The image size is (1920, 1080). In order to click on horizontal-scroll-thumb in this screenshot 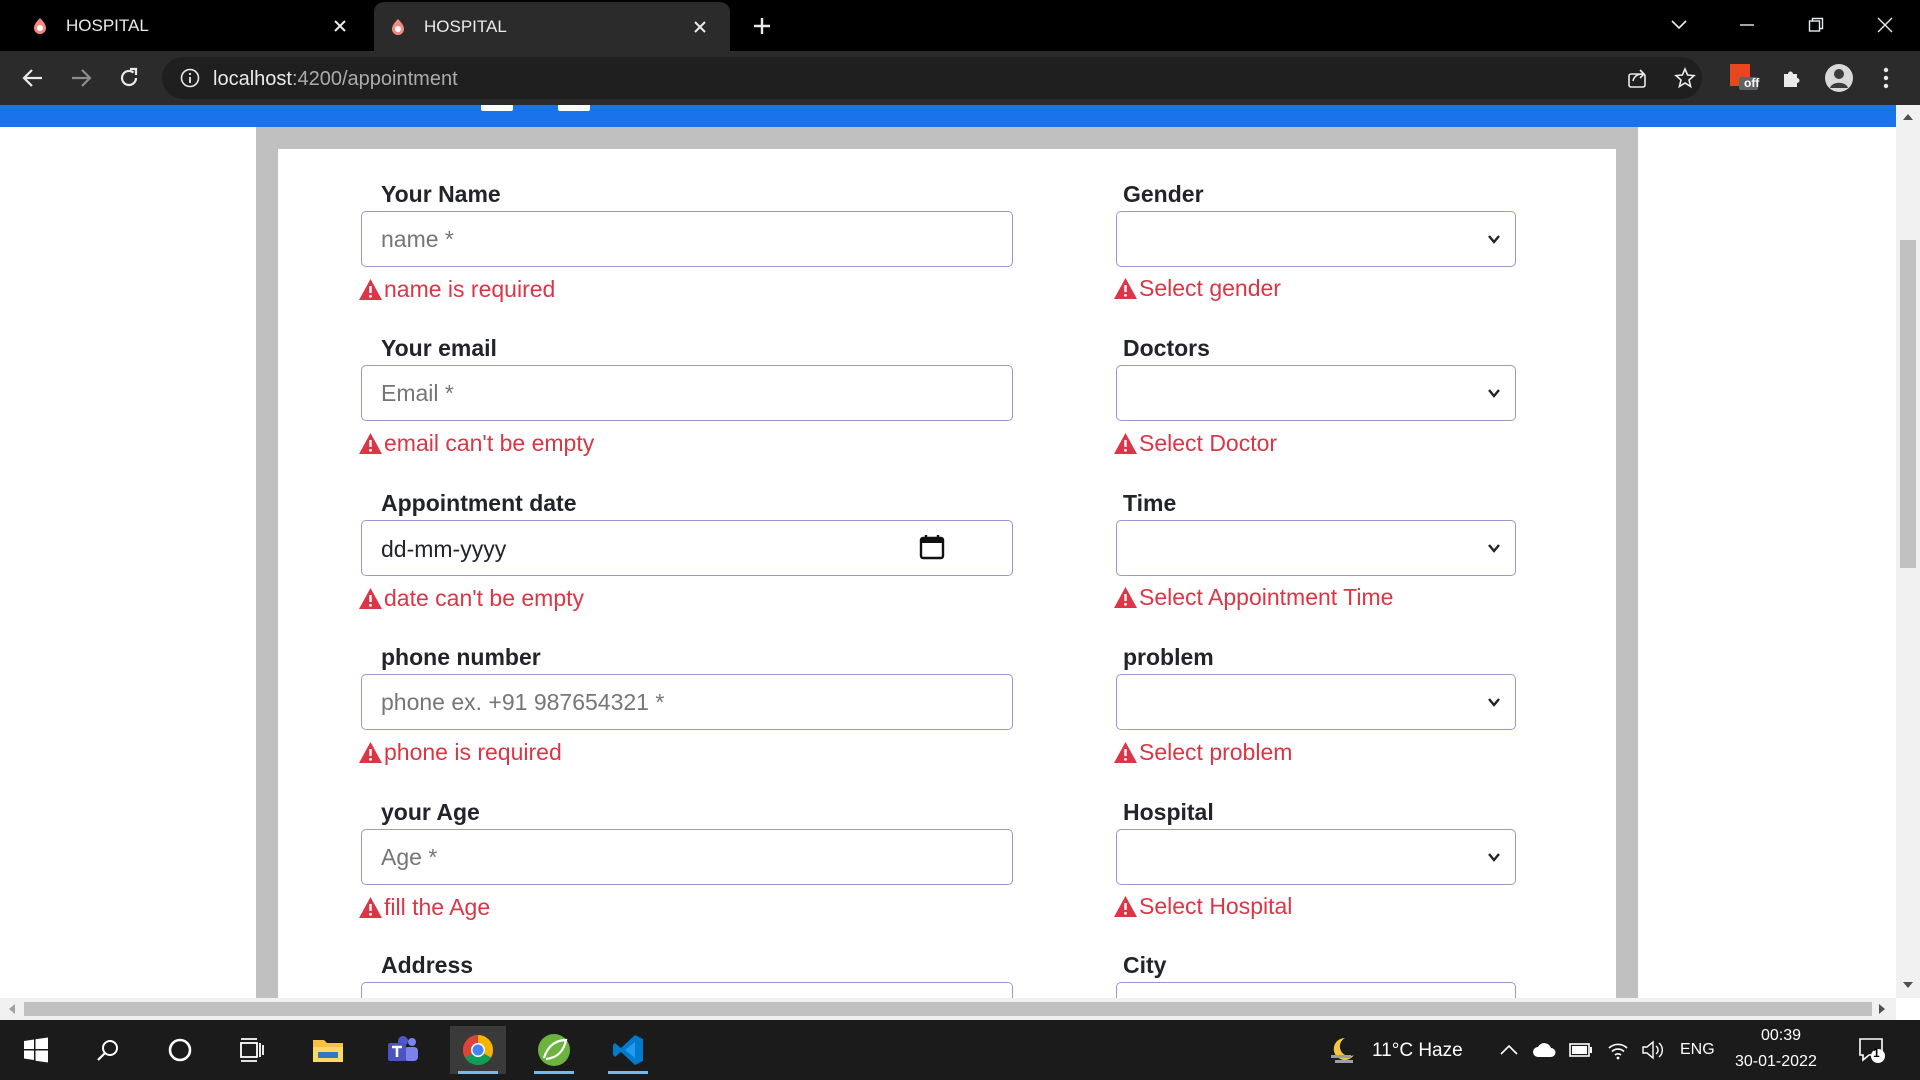, I will do `click(948, 1009)`.